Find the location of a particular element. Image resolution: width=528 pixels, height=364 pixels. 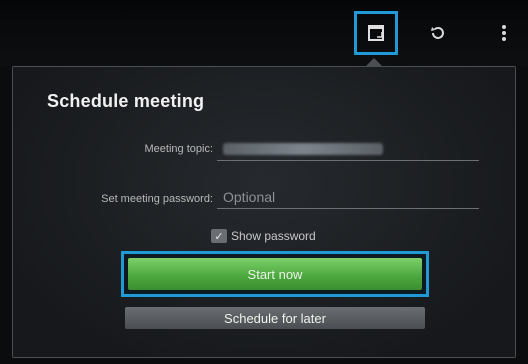

schedule-later-button: Schedule for later is located at coordinates (275, 318).